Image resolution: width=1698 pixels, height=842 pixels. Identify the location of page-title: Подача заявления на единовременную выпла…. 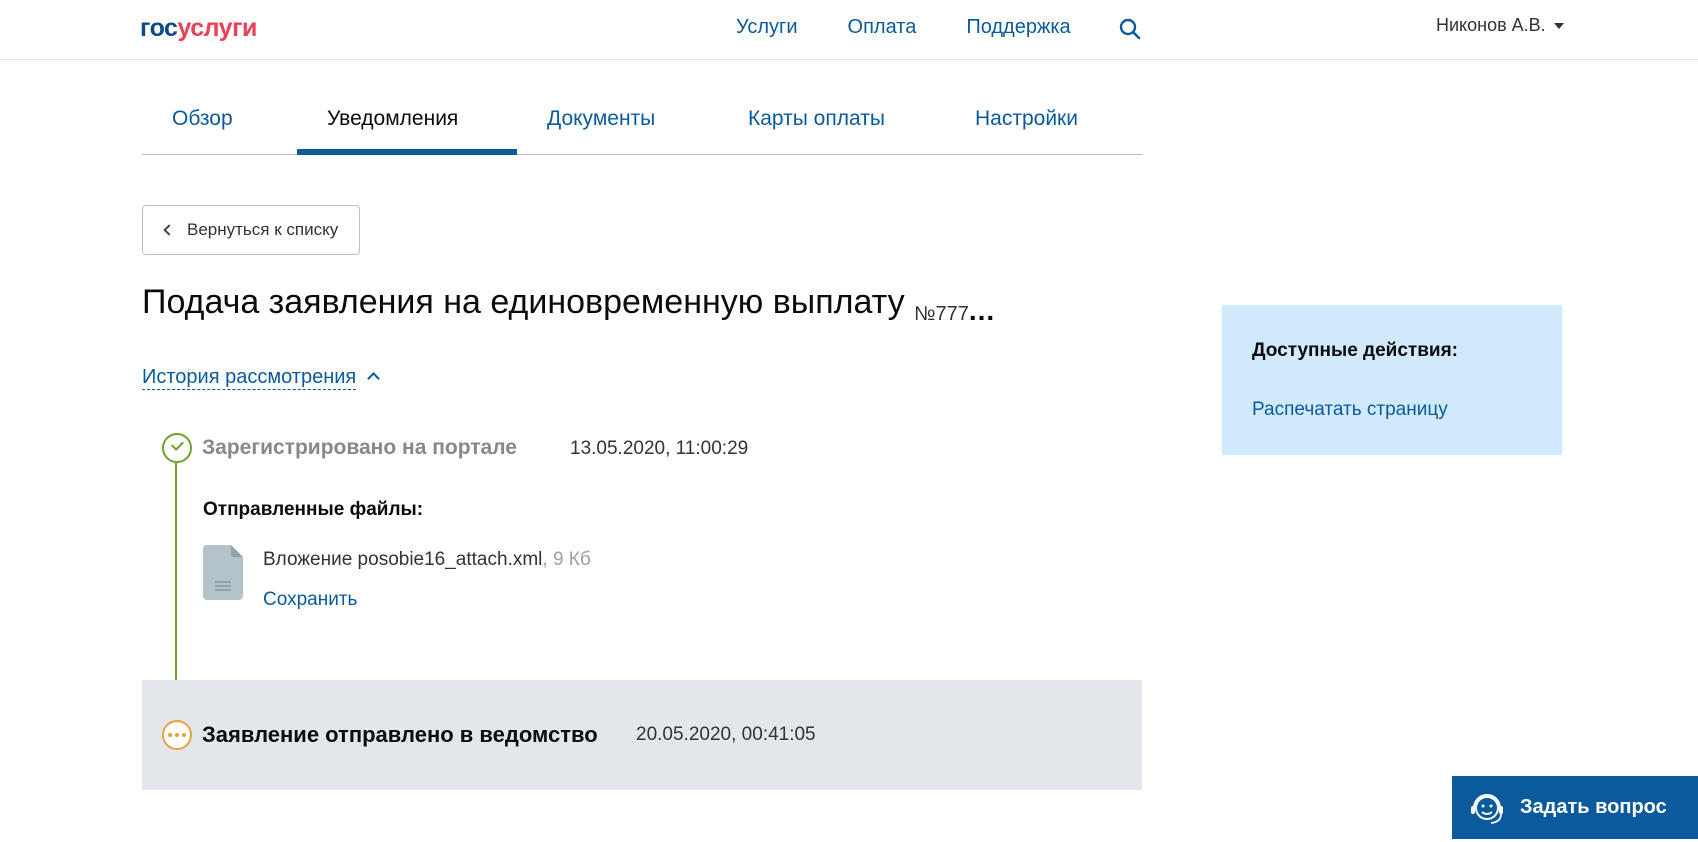
(523, 302).